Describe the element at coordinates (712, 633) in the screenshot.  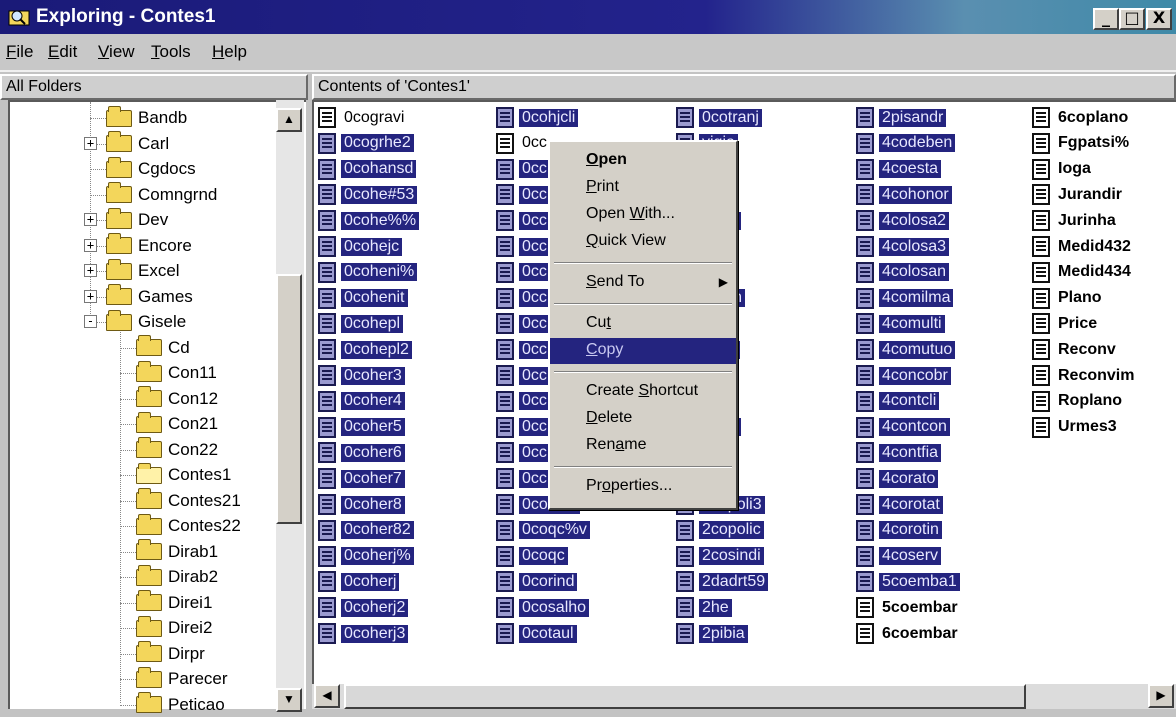
I see `file-item: 2pibia` at that location.